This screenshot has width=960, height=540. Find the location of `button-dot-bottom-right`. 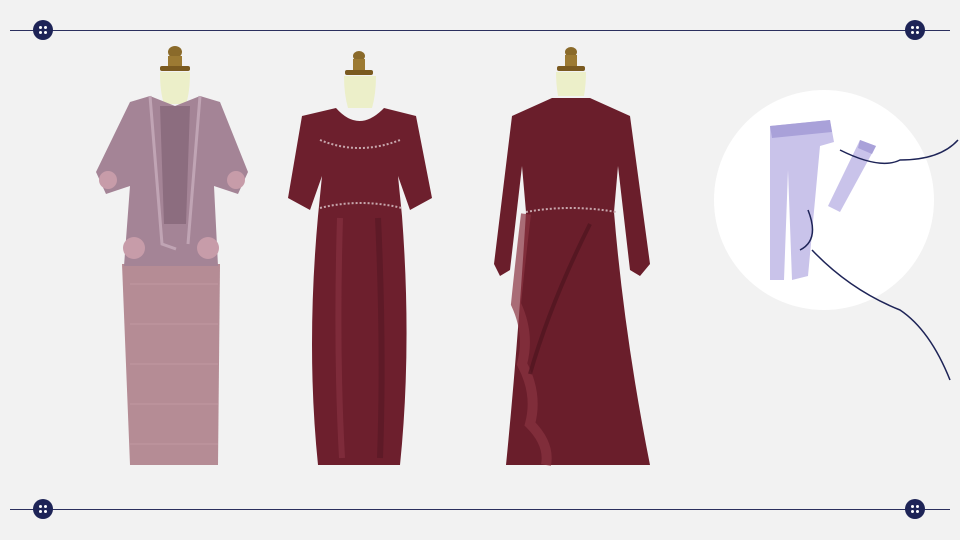

button-dot-bottom-right is located at coordinates (915, 509).